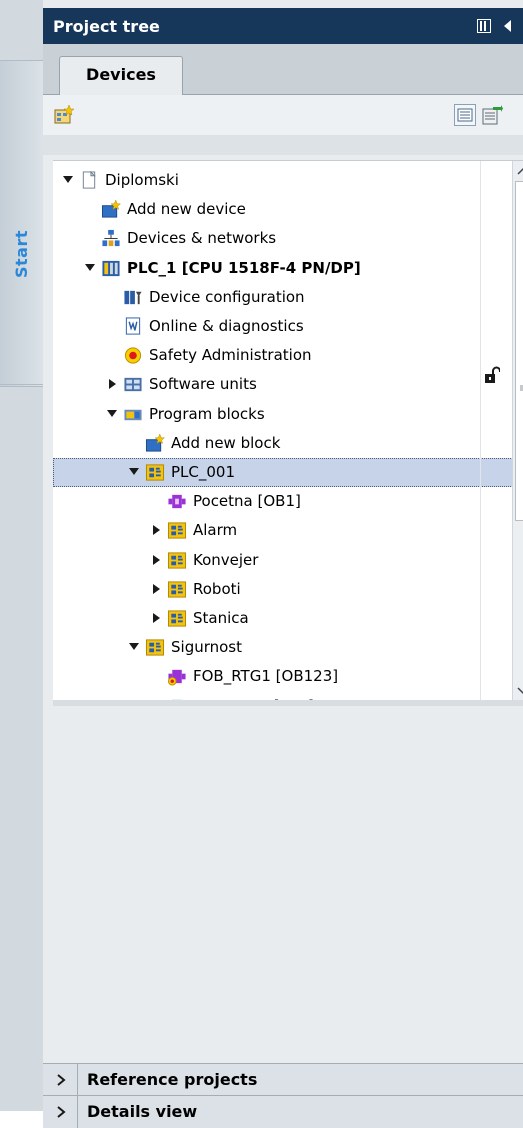 This screenshot has height=1128, width=523. What do you see at coordinates (283, 209) in the screenshot?
I see `tree-item: Add new device` at bounding box center [283, 209].